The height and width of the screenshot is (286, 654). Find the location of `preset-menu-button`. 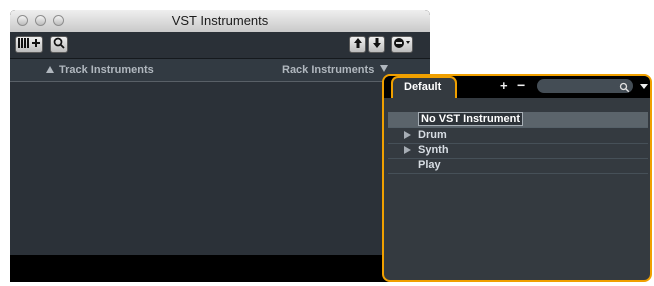

preset-menu-button is located at coordinates (402, 44).